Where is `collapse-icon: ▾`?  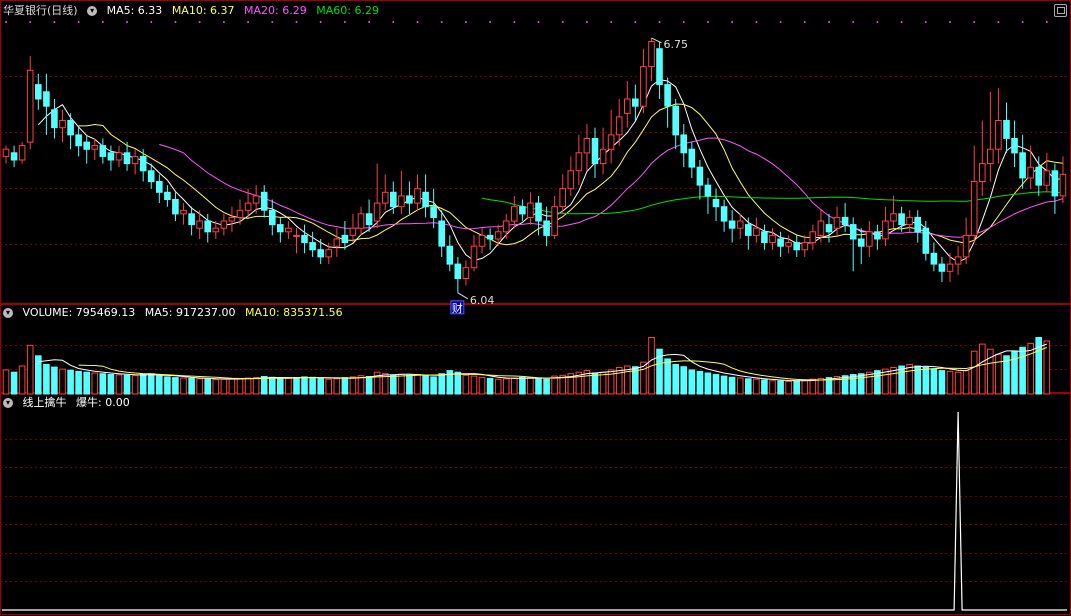 collapse-icon: ▾ is located at coordinates (92, 11).